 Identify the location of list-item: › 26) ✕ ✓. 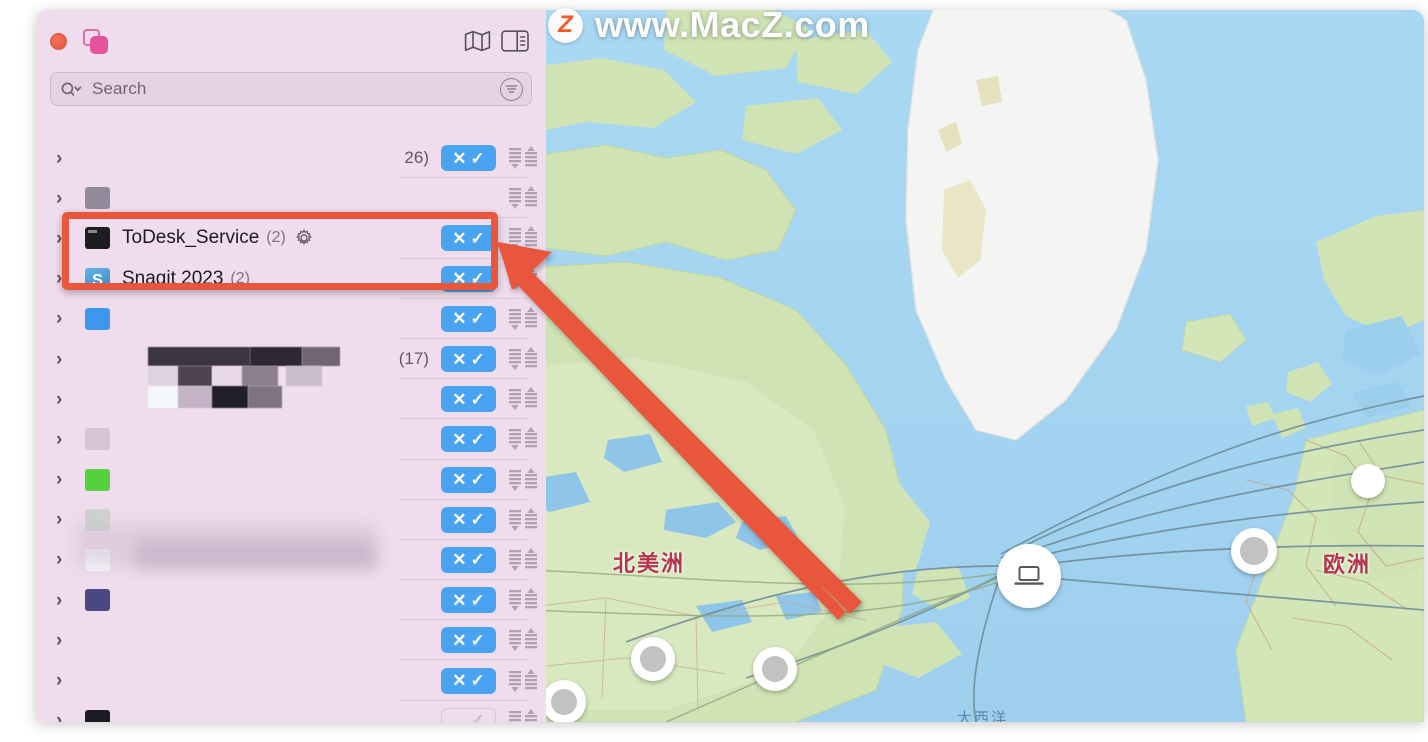
(291, 158).